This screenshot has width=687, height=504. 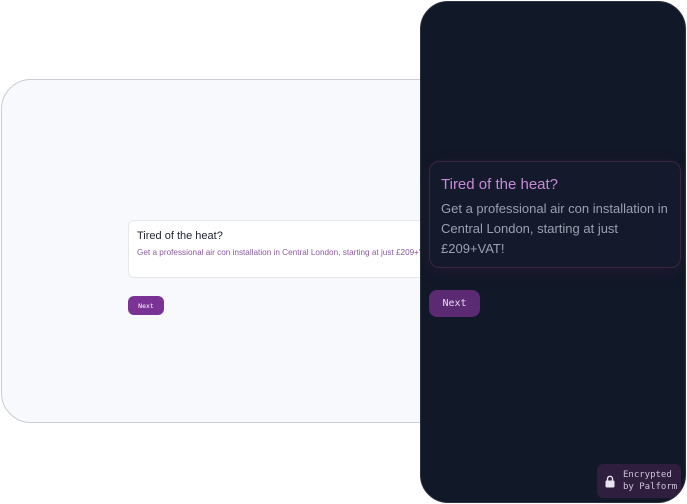 I want to click on encrypted-badge: Encrypted by Palform, so click(x=639, y=481).